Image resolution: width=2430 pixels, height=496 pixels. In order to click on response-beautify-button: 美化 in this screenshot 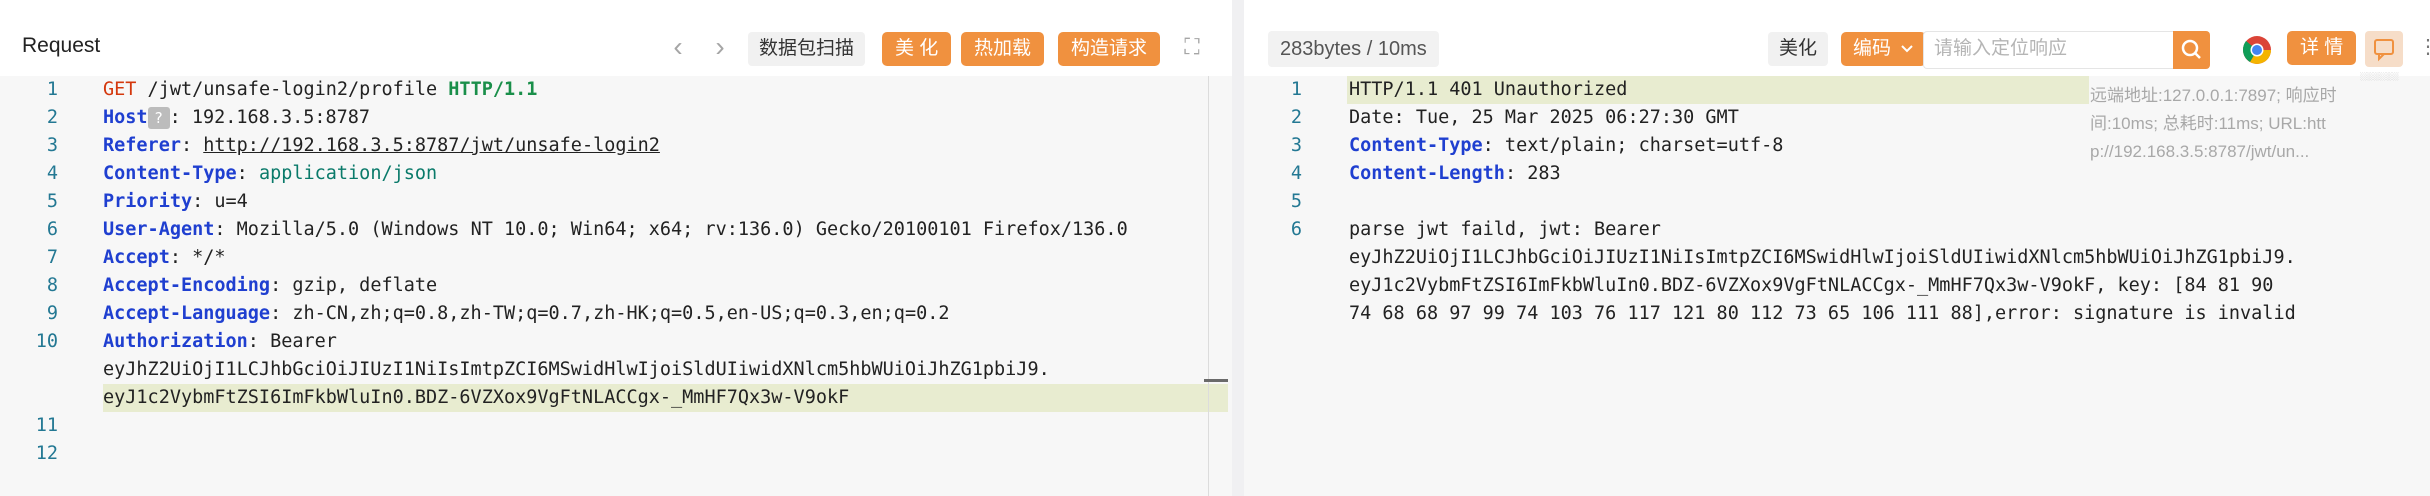, I will do `click(1798, 49)`.